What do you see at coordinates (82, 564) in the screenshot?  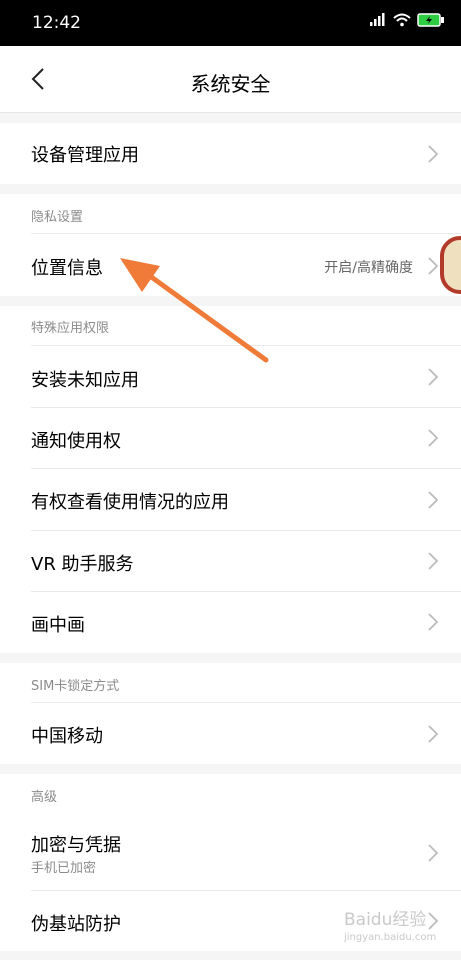 I see `vr-helper-label: VR 助手服务` at bounding box center [82, 564].